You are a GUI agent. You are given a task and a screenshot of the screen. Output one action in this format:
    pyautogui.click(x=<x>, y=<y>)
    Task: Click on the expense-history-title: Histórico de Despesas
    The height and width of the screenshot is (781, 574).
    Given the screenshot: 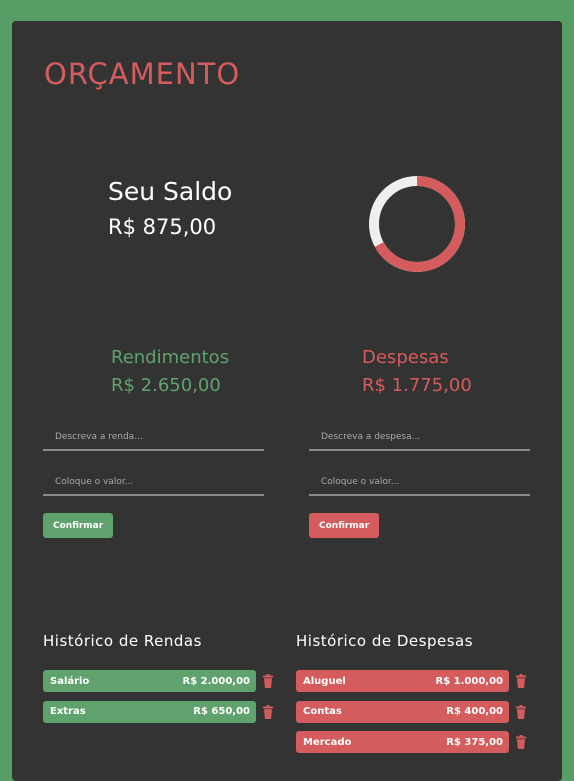 What is the action you would take?
    pyautogui.click(x=385, y=641)
    